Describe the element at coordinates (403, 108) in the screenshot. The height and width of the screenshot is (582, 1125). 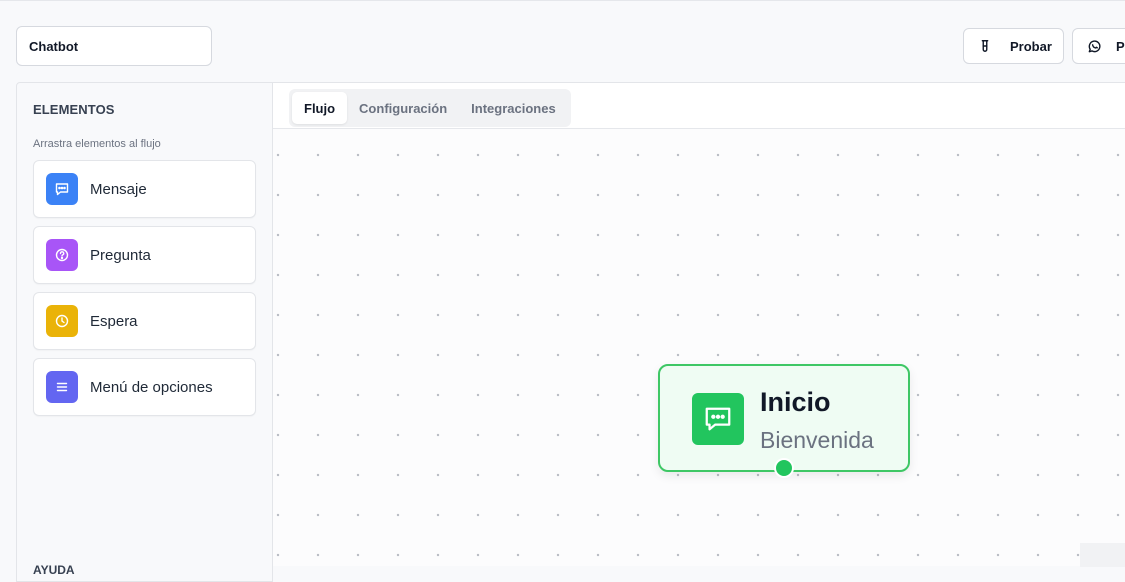
I see `tab-configuration: Configuración` at that location.